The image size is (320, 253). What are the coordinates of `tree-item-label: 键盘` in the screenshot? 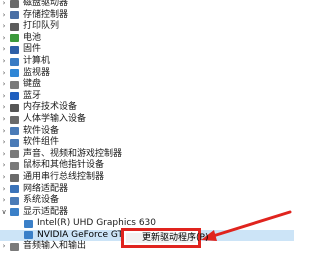 It's located at (32, 84).